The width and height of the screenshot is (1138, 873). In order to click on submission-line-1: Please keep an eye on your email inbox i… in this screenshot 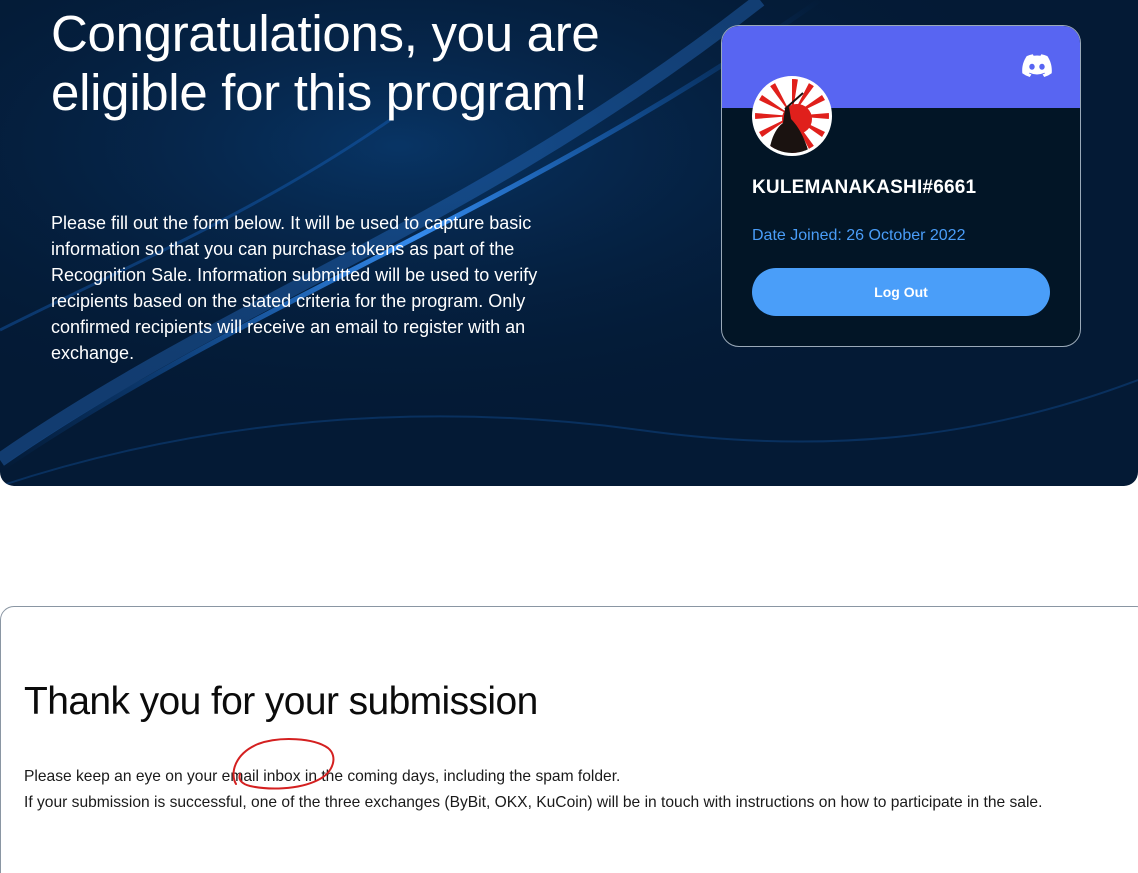, I will do `click(322, 776)`.